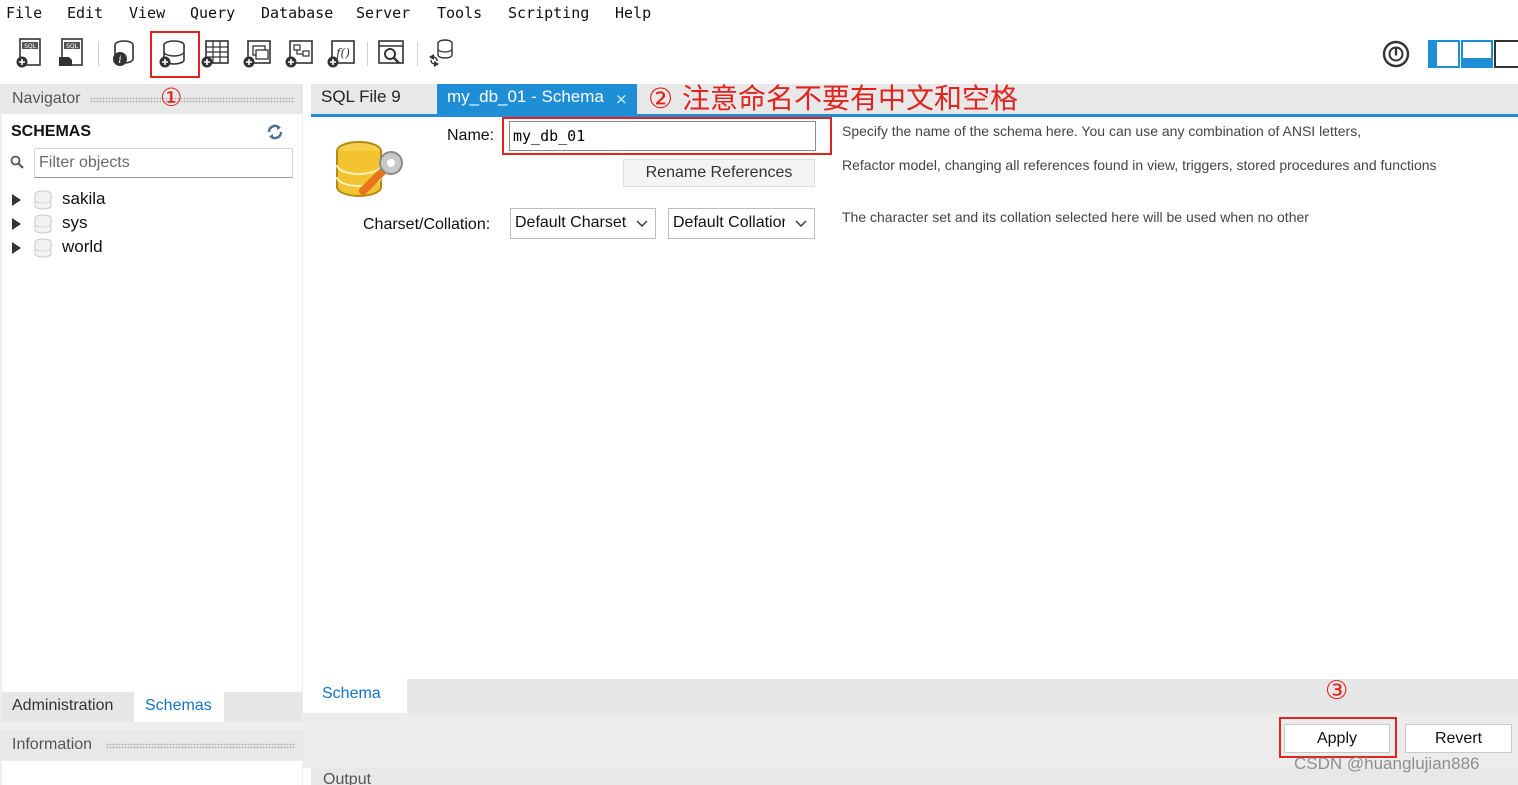 The image size is (1518, 785). I want to click on svg-text: i, so click(119, 60).